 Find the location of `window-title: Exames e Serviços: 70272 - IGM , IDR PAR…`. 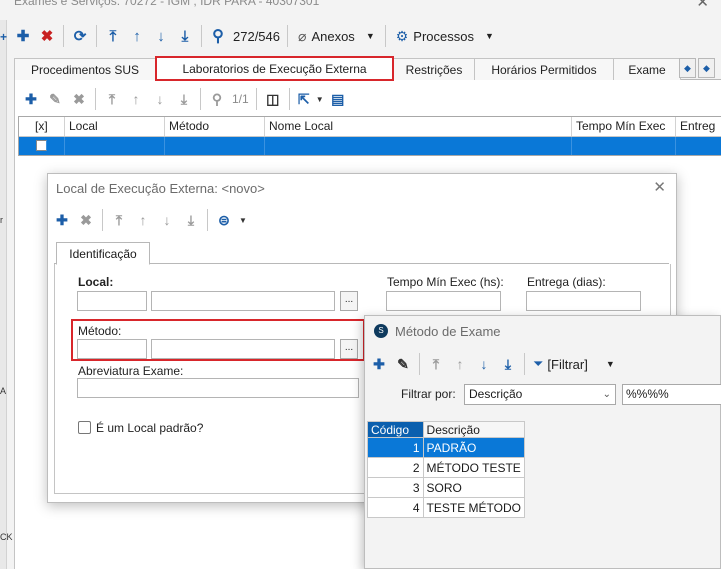

window-title: Exames e Serviços: 70272 - IGM , IDR PAR… is located at coordinates (167, 4).